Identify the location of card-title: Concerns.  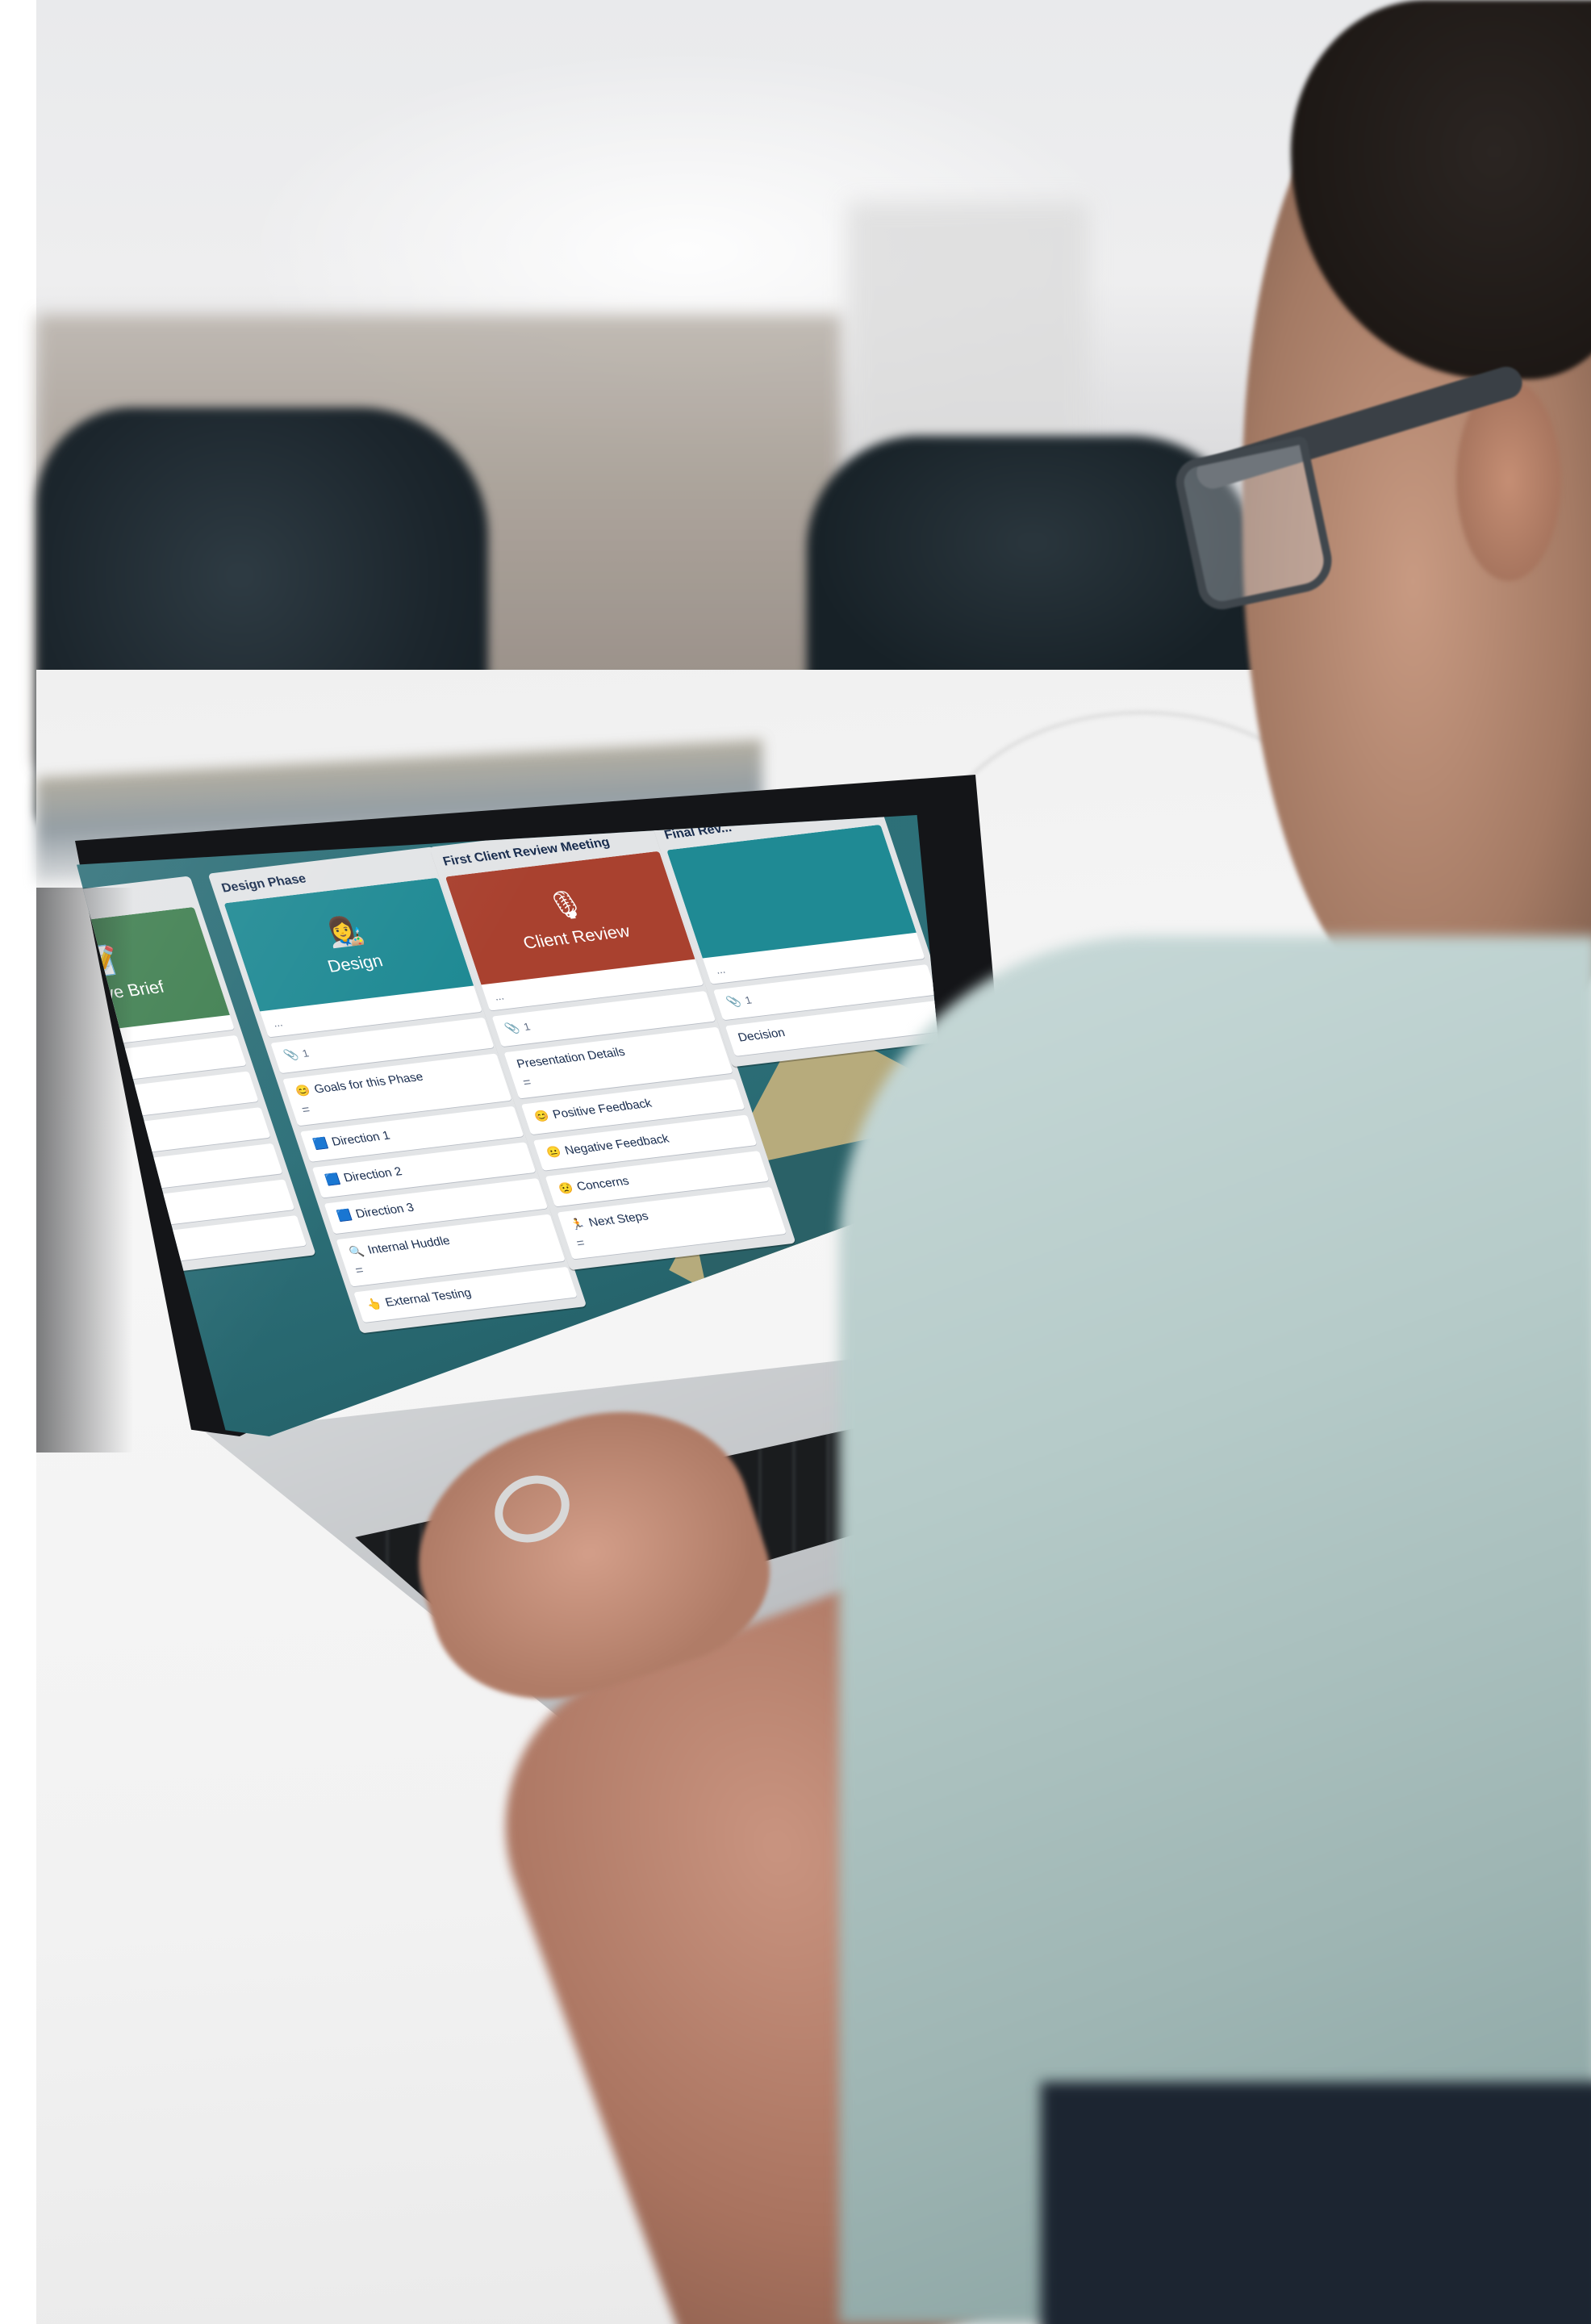
(603, 1184).